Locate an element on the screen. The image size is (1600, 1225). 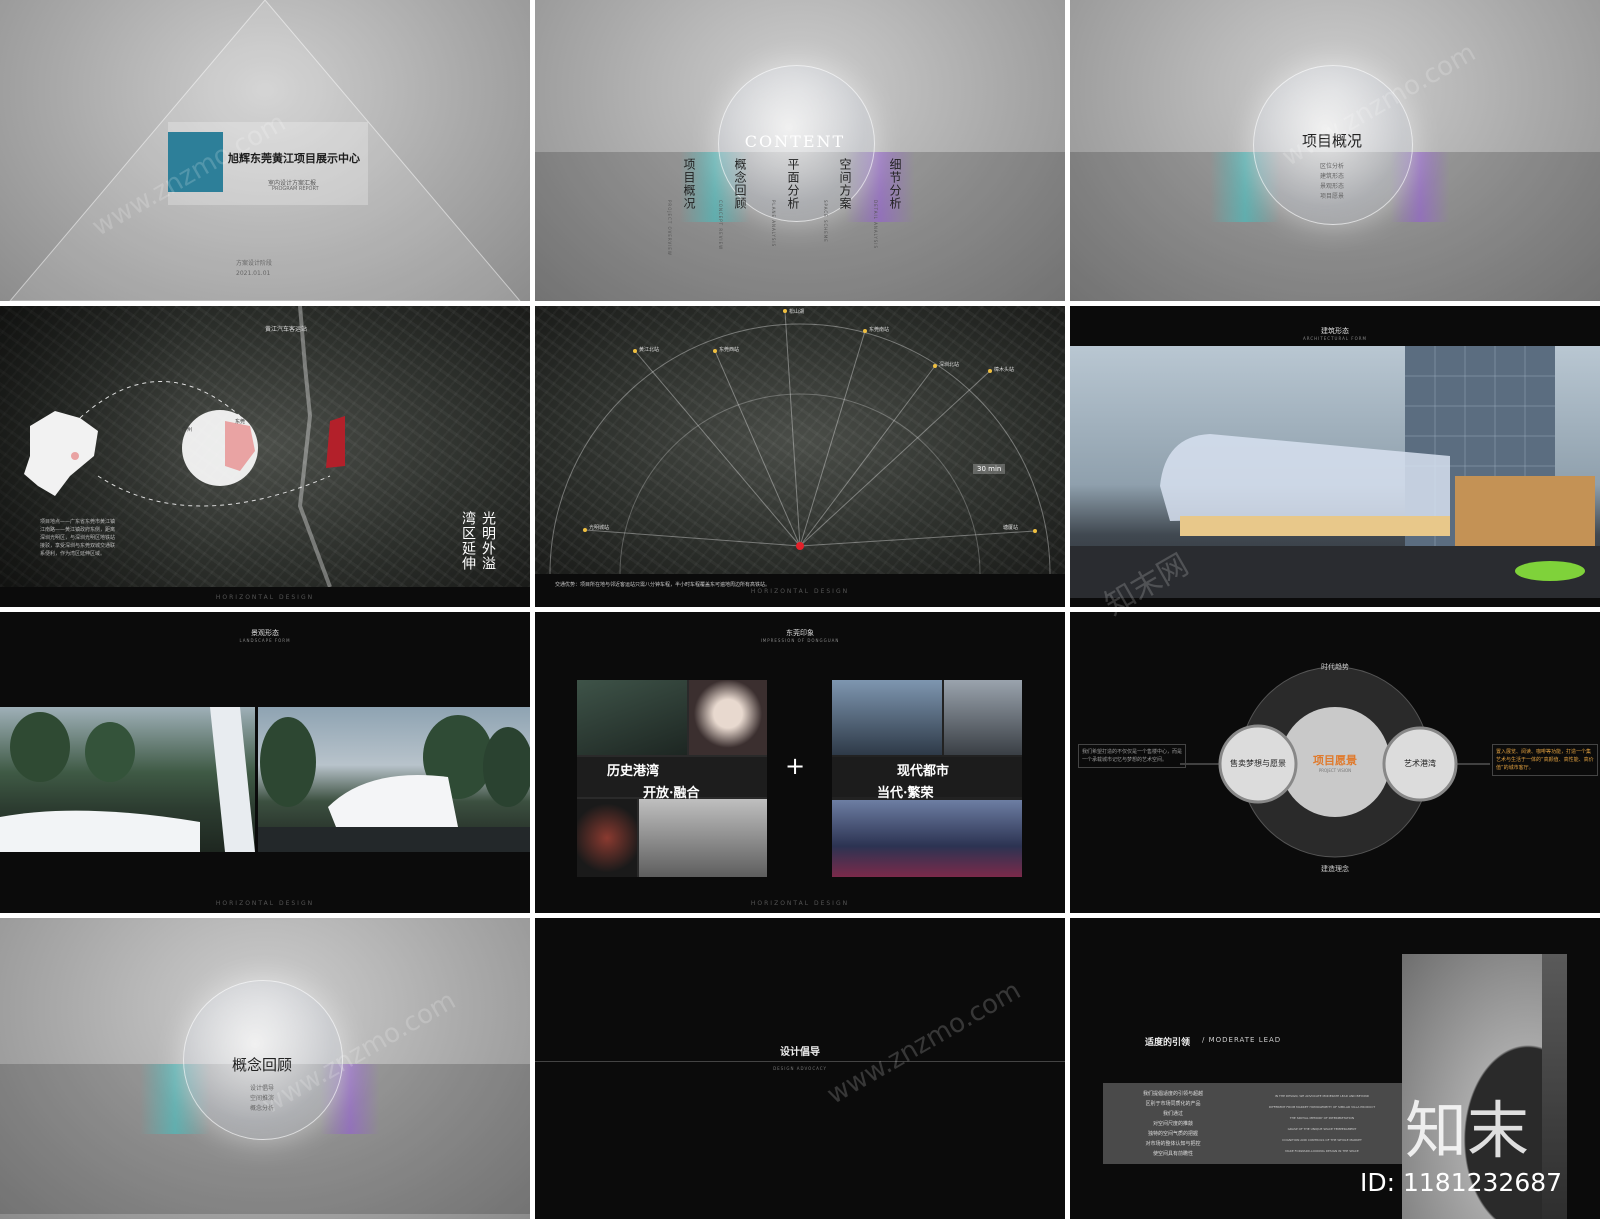
concept-menu-item: 设计倡导 is located at coordinates (262, 1089).